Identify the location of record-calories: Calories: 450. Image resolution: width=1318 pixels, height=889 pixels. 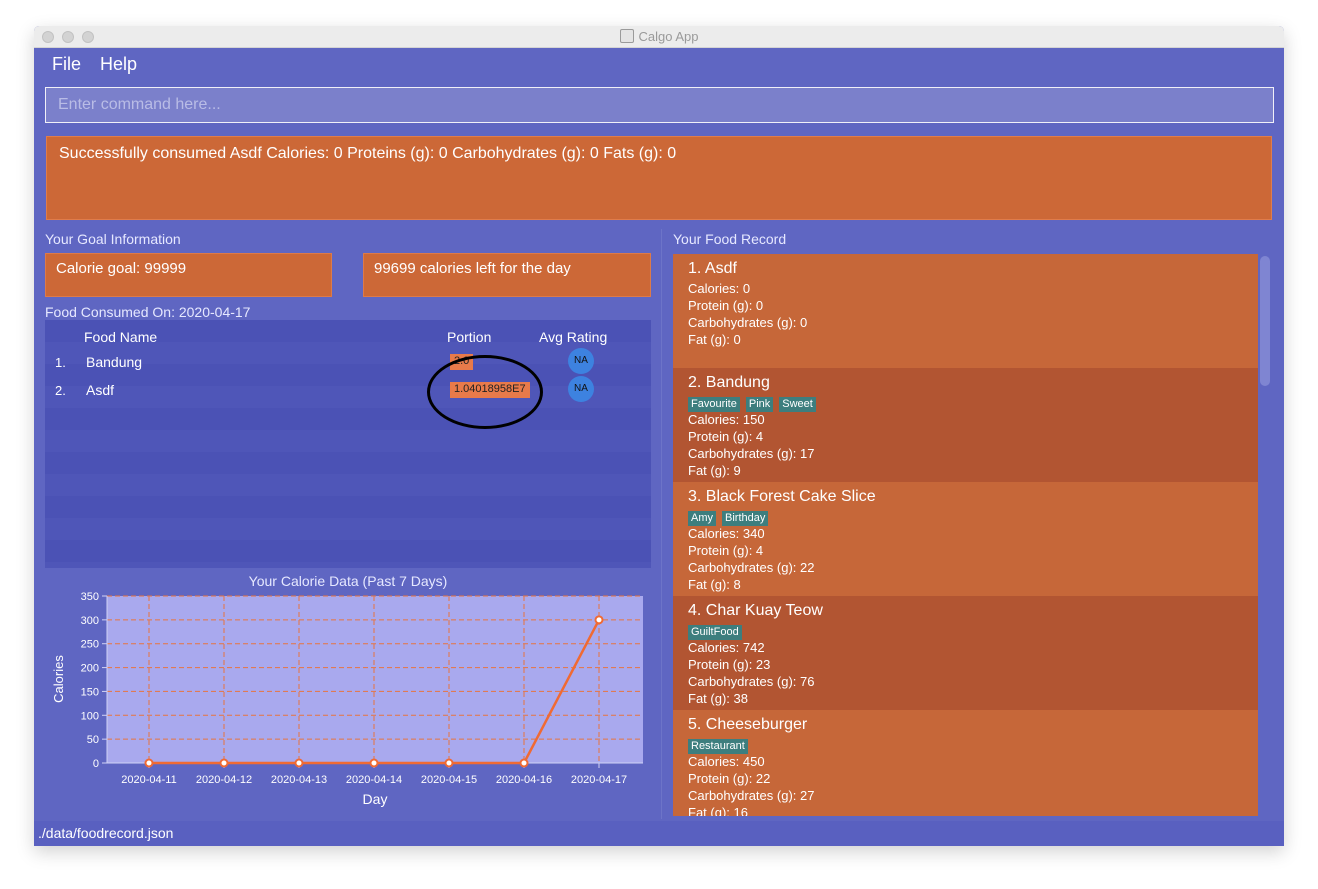
(726, 761).